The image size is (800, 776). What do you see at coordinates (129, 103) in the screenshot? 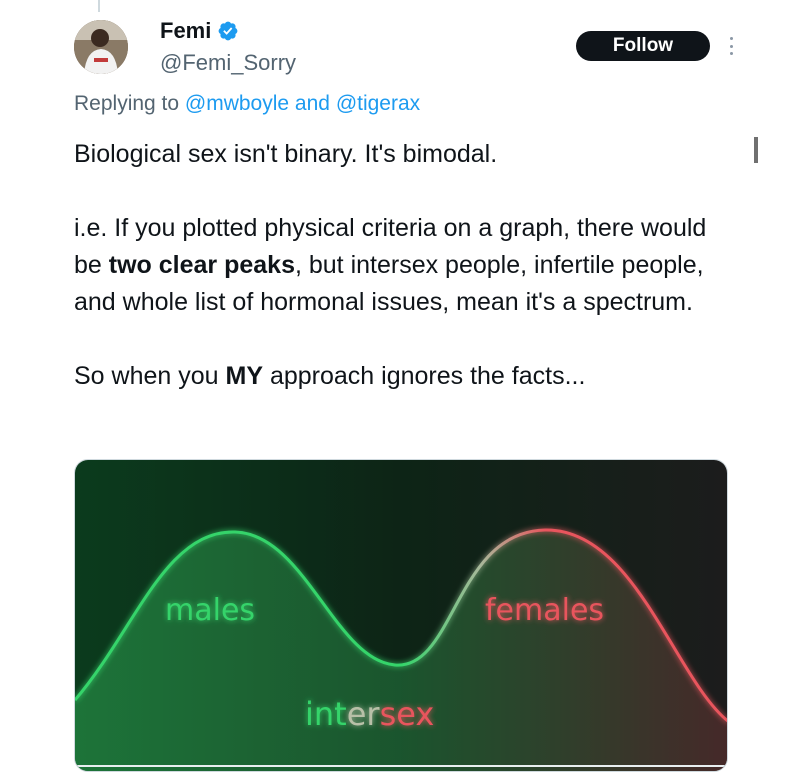
I see `replying-to-prefix: Replying to` at bounding box center [129, 103].